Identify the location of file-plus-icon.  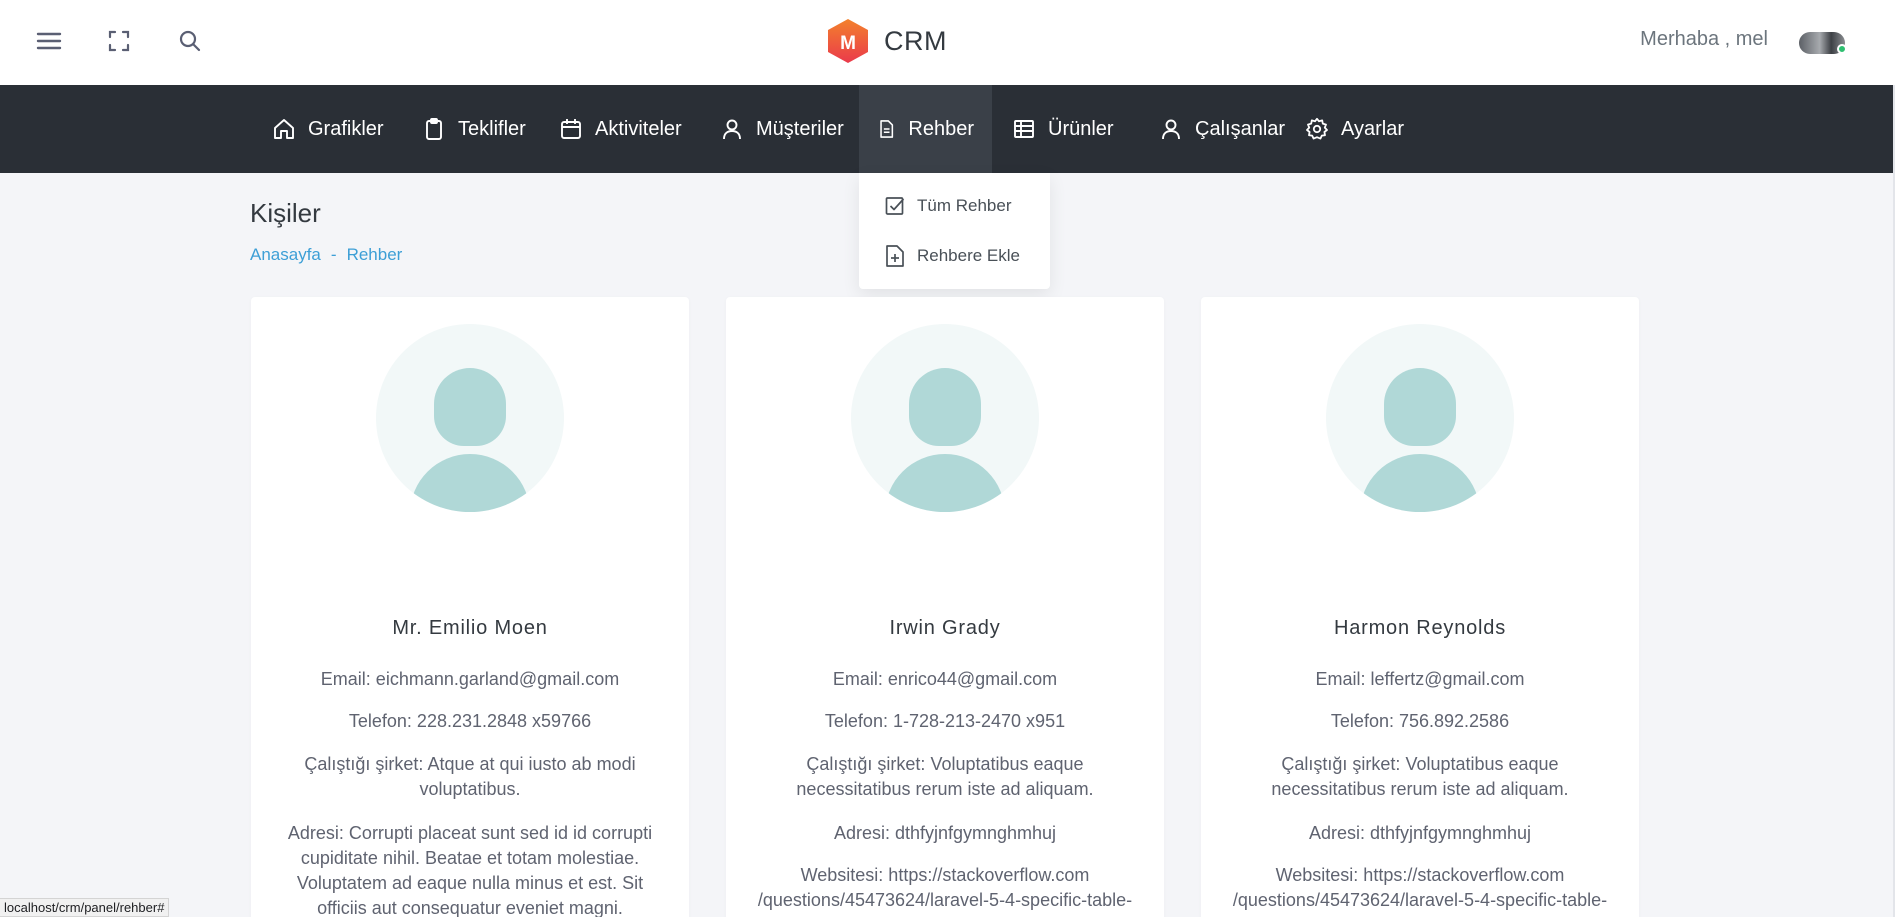
(895, 256).